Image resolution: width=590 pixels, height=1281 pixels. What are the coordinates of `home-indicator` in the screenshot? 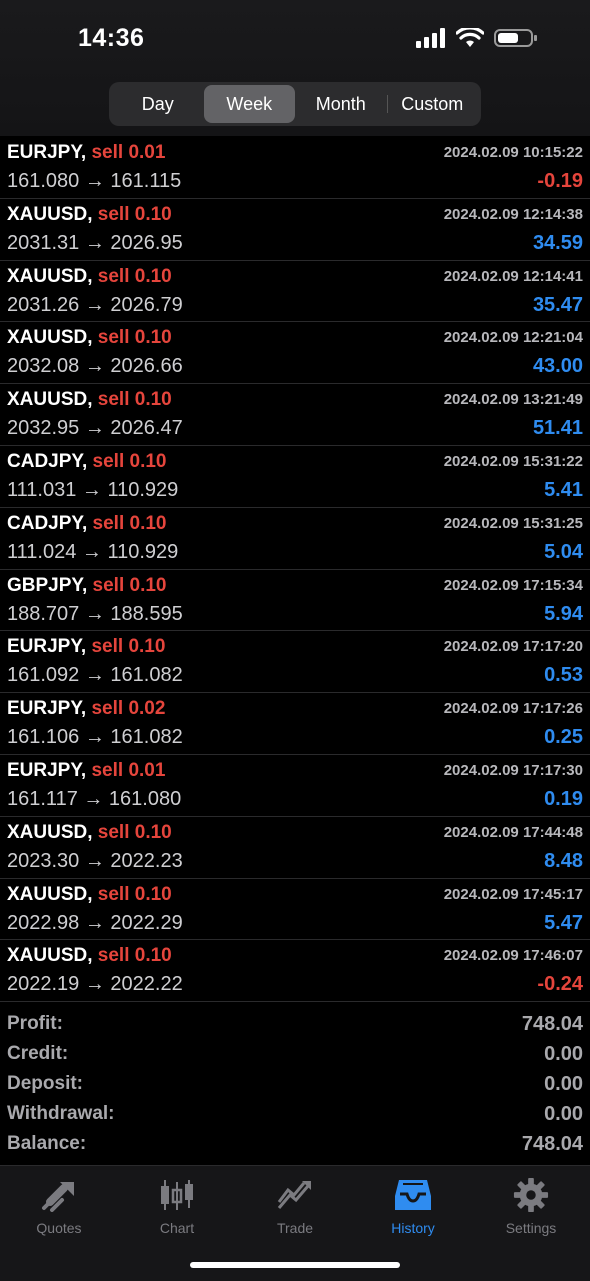 It's located at (295, 1265).